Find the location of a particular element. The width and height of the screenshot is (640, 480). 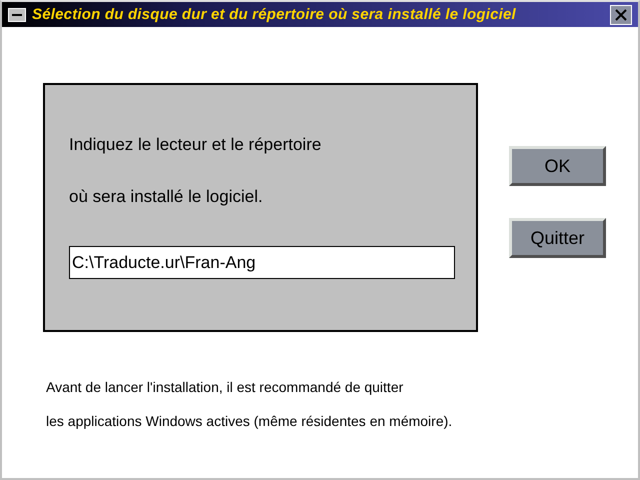

close-icon is located at coordinates (621, 14).